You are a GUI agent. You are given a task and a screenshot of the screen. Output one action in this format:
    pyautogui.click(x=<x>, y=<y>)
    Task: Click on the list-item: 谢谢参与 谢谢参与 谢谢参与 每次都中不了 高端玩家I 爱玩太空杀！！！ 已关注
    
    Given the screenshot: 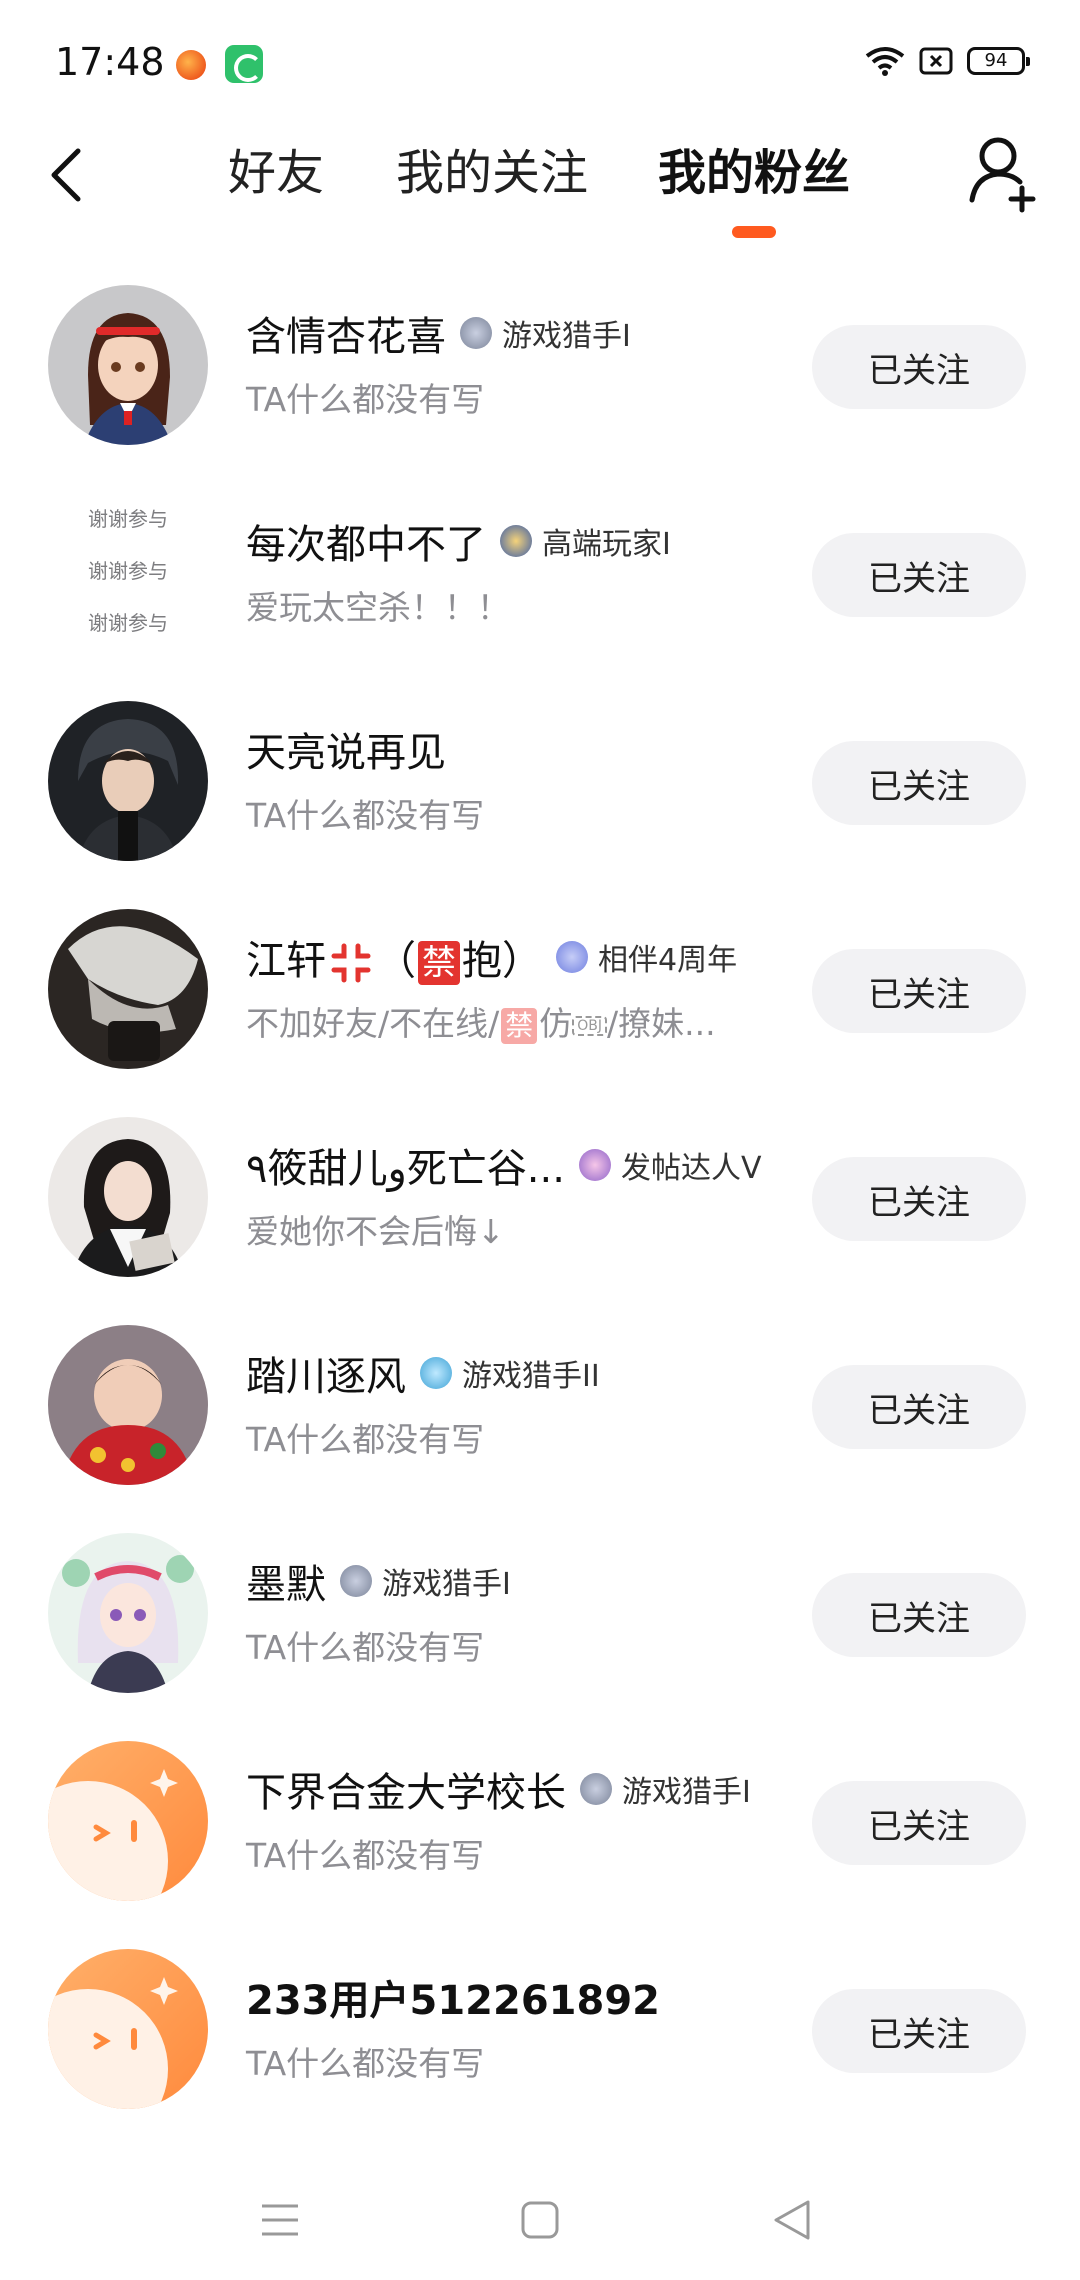 What is the action you would take?
    pyautogui.click(x=540, y=597)
    